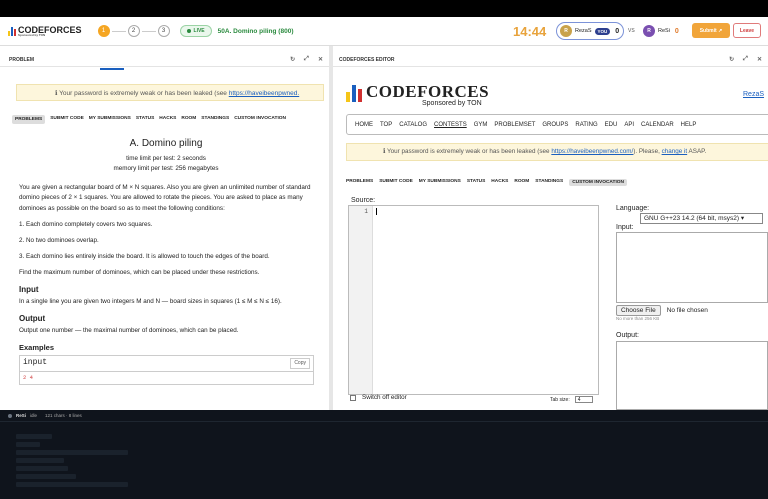  I want to click on rocket-icon: ↗, so click(720, 30).